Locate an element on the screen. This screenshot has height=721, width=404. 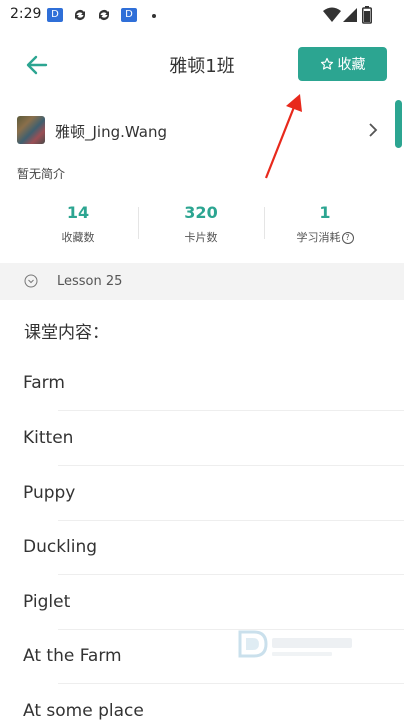
list-item: Piglet is located at coordinates (46, 602).